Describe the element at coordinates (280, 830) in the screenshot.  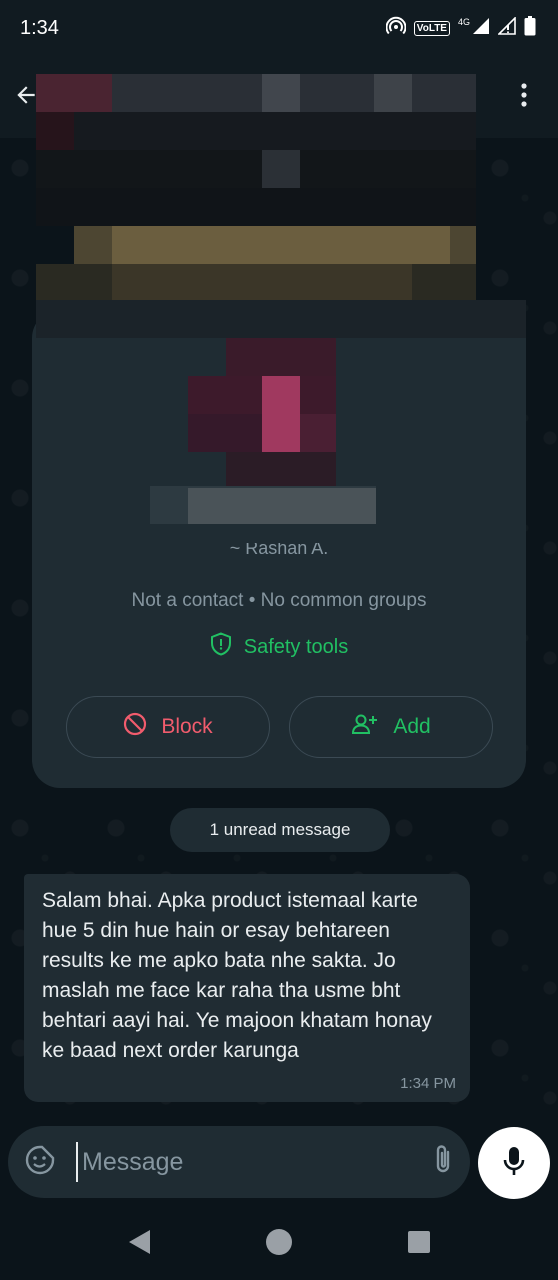
I see `unread-messages-indicator: 1 unread message` at that location.